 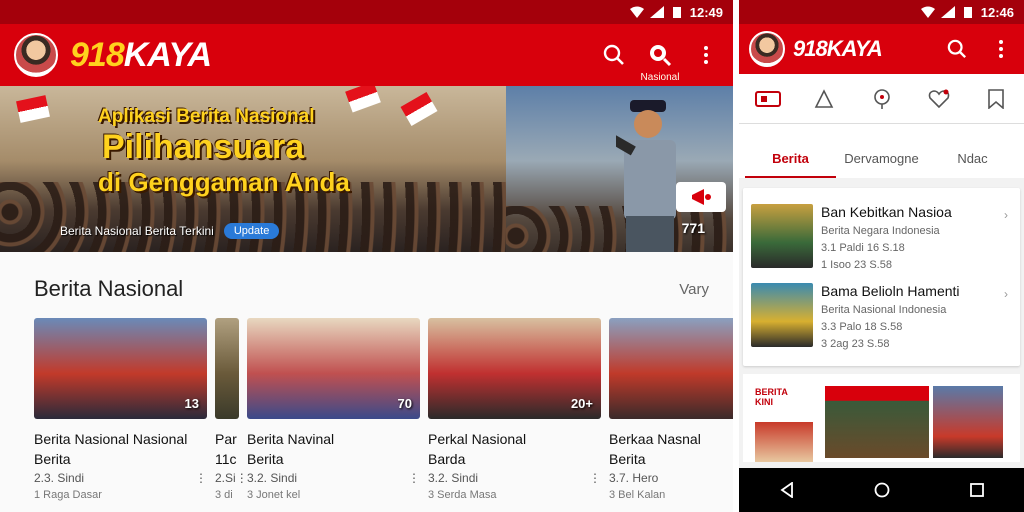 I want to click on news-card: Par 11c 2.Si ⋮ 3 di, so click(x=231, y=409).